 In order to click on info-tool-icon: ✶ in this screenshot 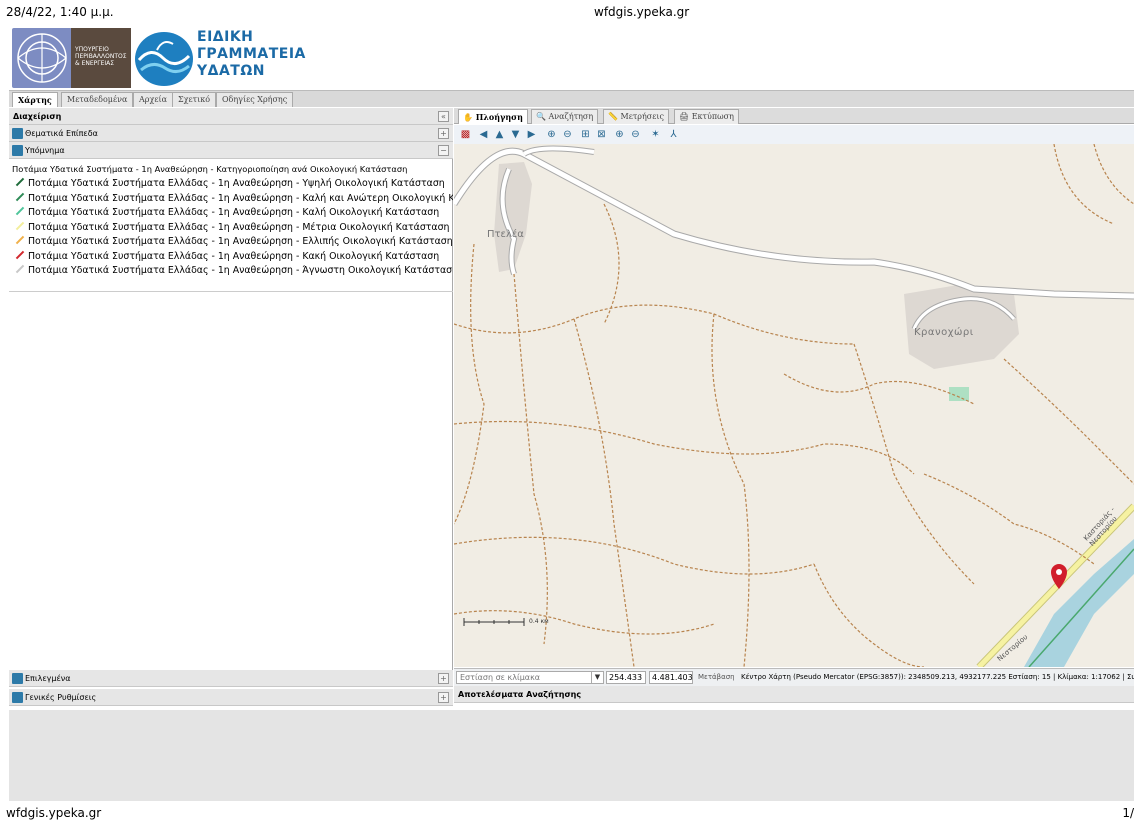, I will do `click(655, 134)`.